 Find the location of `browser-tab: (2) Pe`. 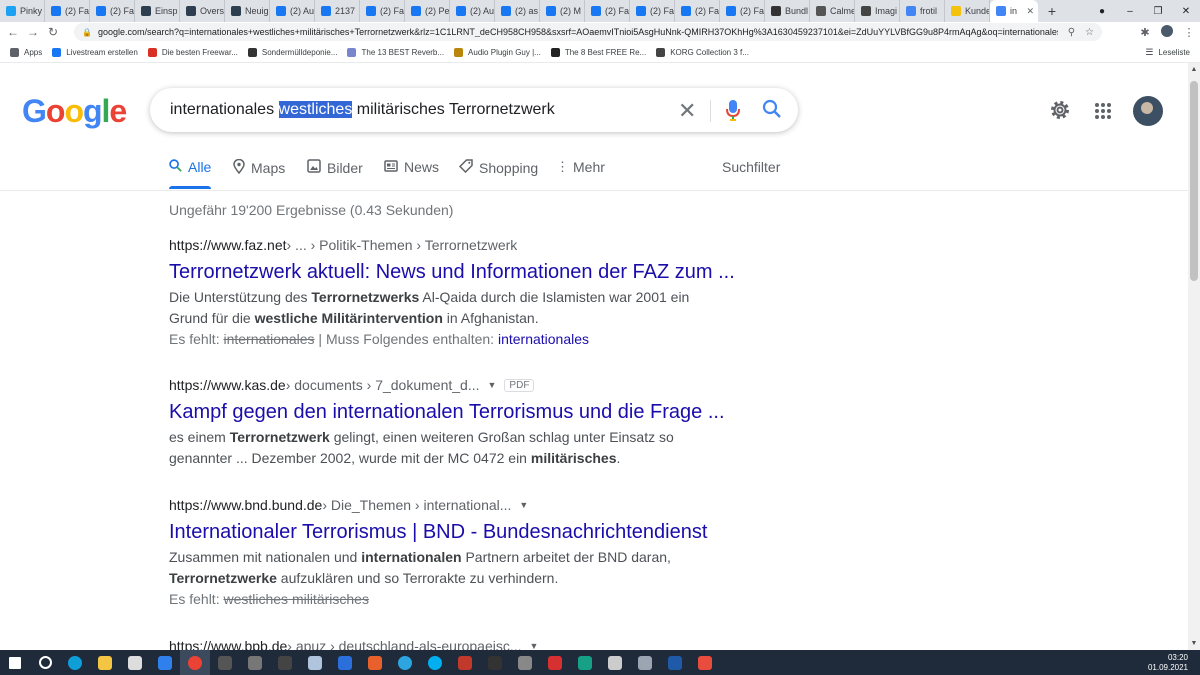

browser-tab: (2) Pe is located at coordinates (427, 11).